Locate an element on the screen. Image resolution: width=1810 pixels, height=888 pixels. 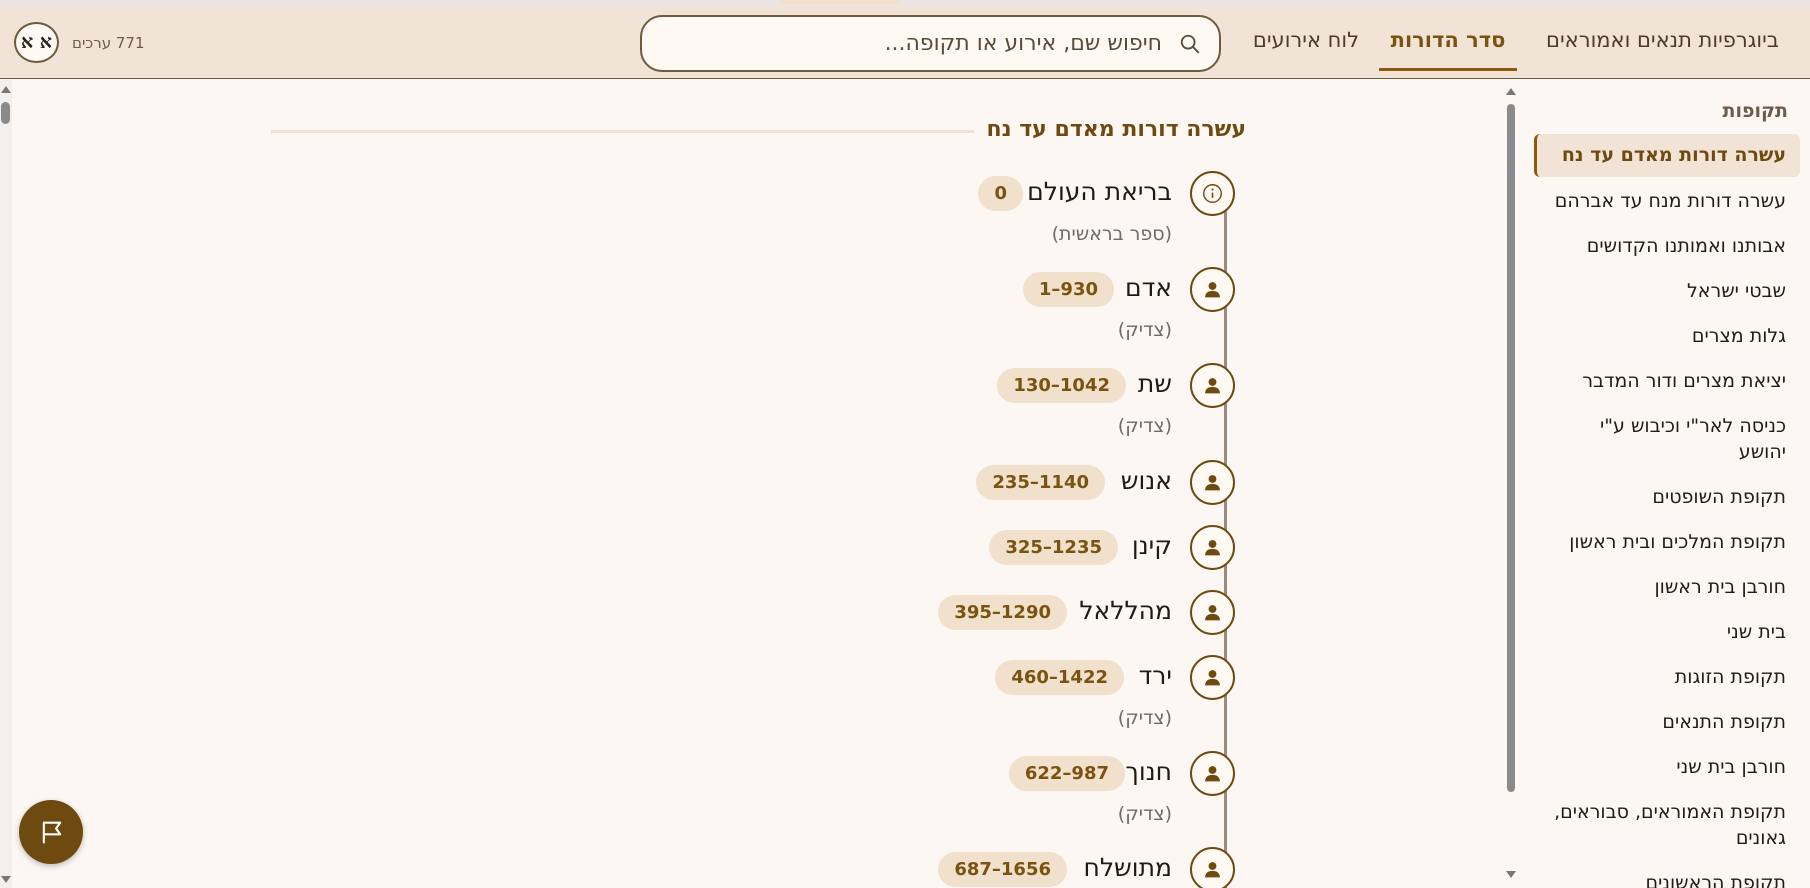
years-badge: 325–1235 is located at coordinates (1053, 547).